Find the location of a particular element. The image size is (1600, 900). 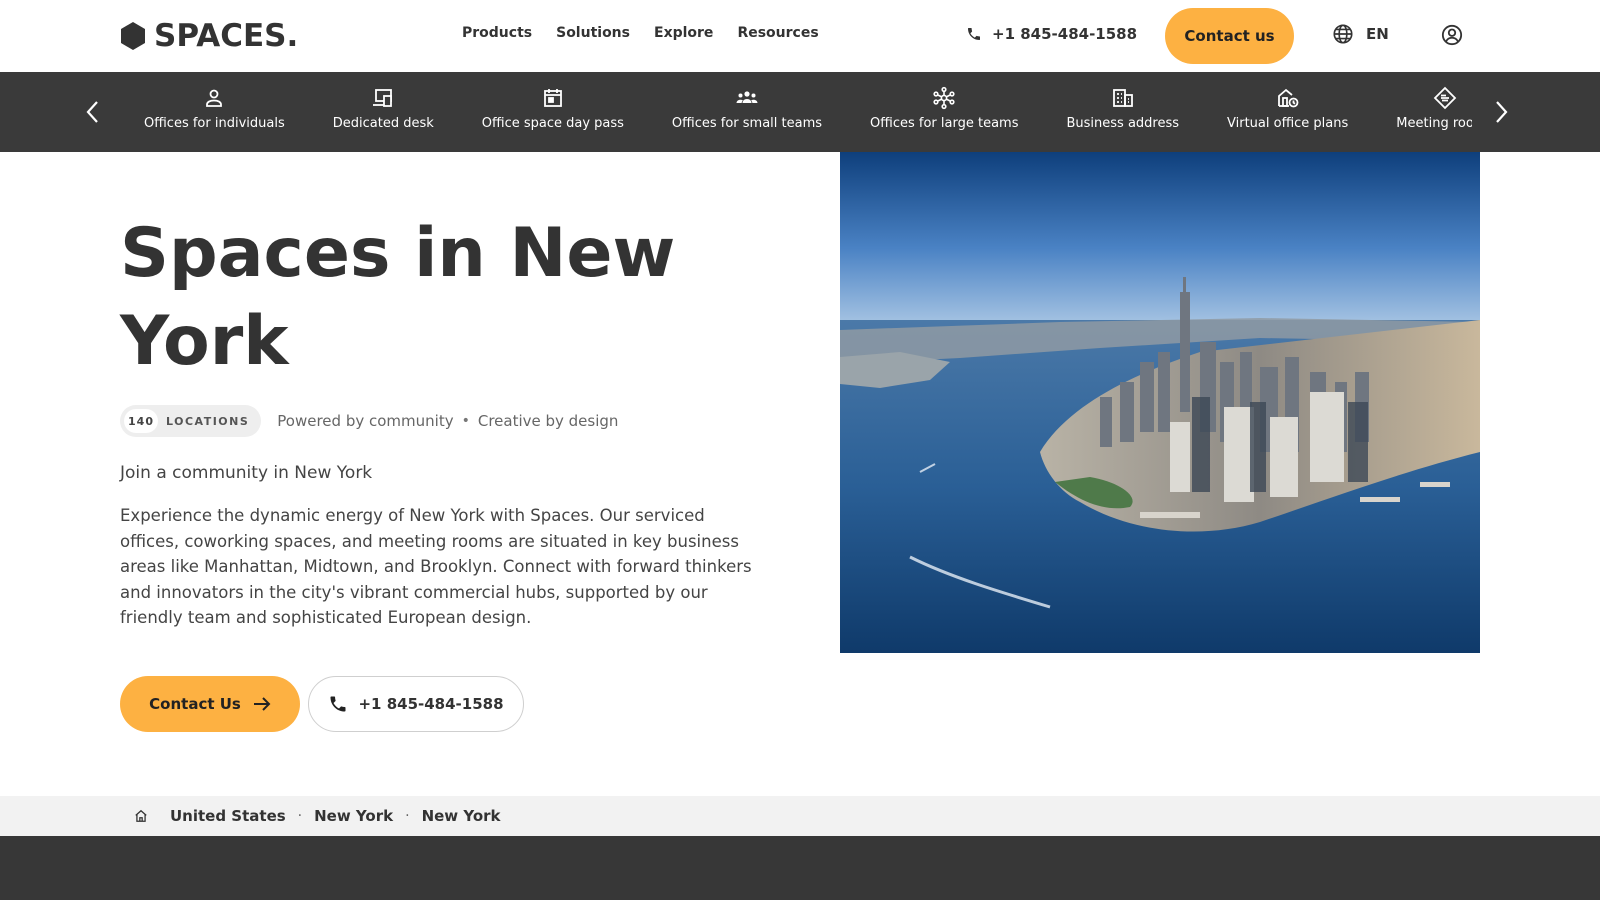

breadcrumb-new-york-city: New York is located at coordinates (461, 816).